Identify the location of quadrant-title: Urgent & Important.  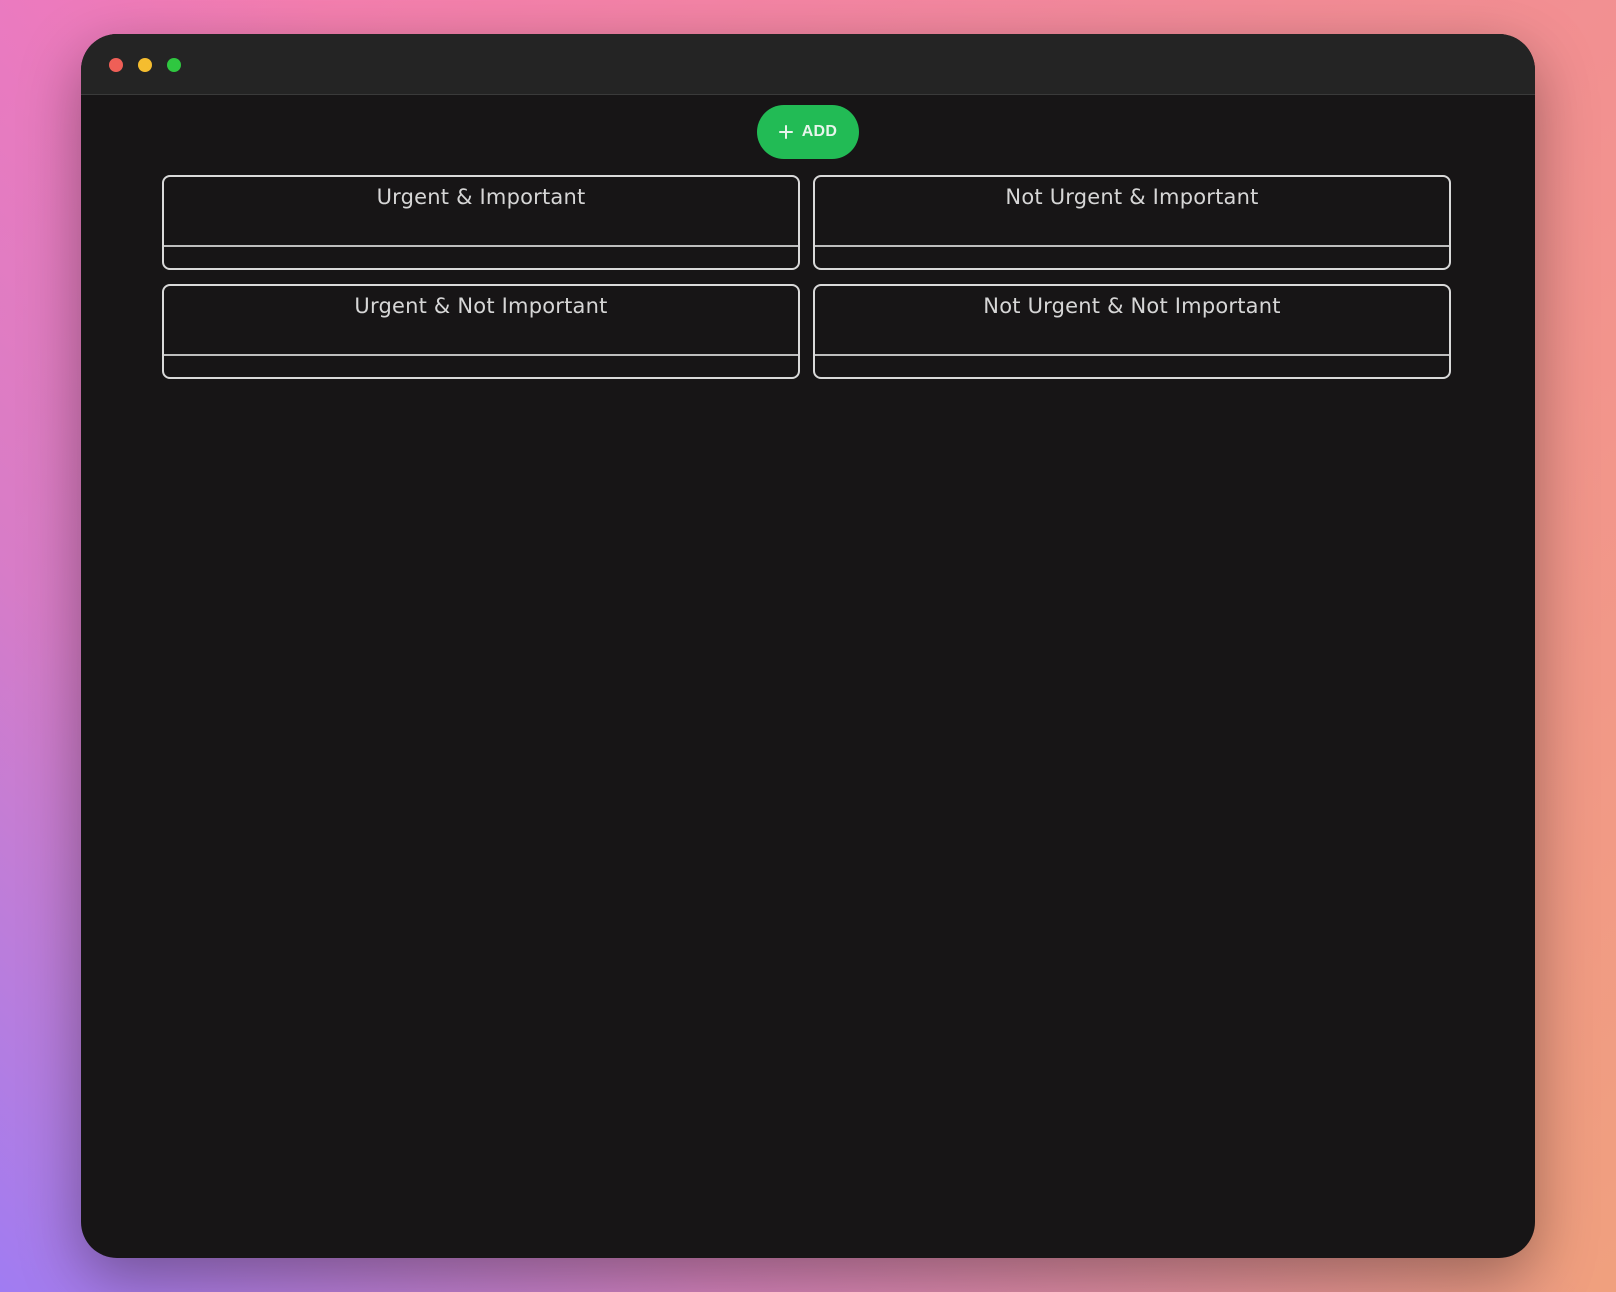
(481, 197).